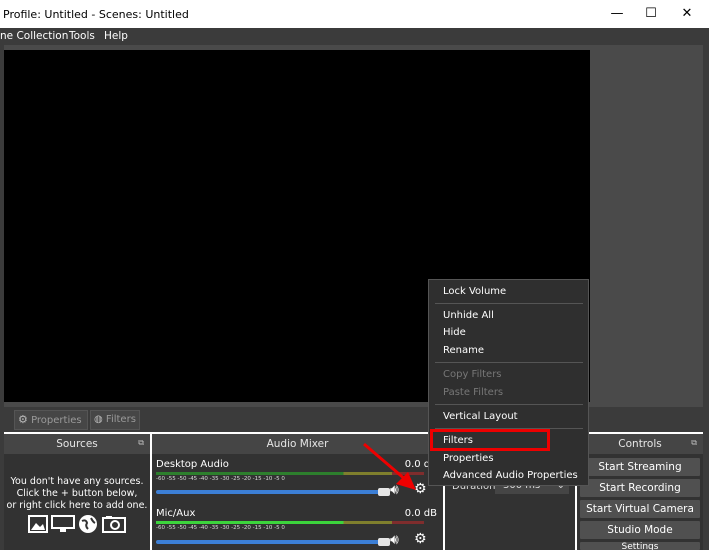 Image resolution: width=709 pixels, height=556 pixels. I want to click on menu-item-unhide-all: Unhide All, so click(468, 315).